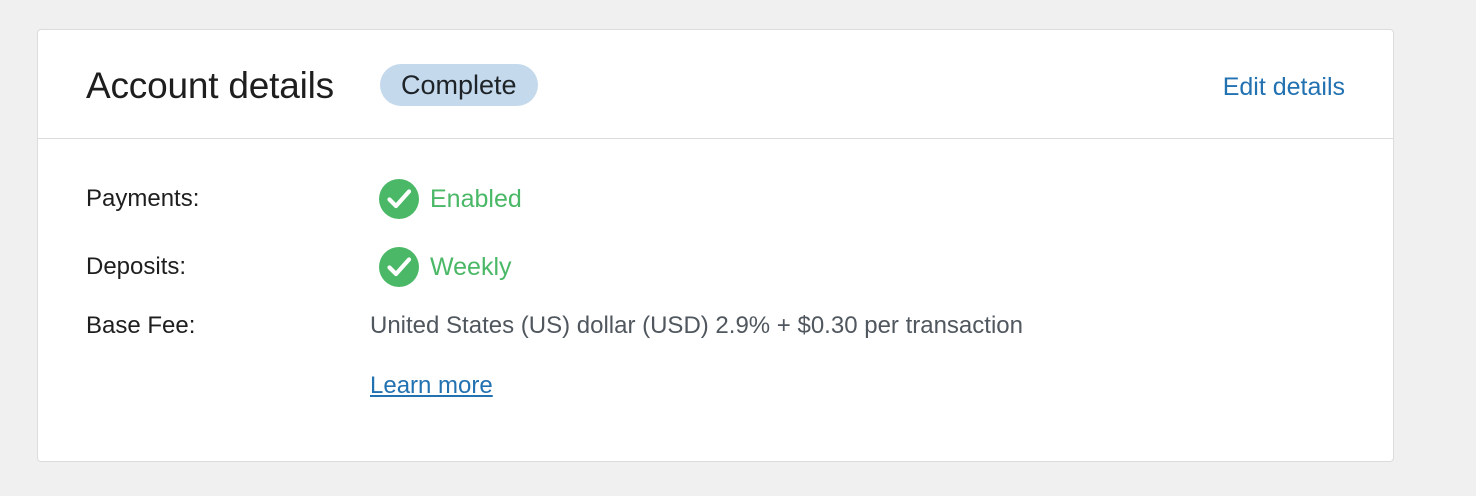  What do you see at coordinates (141, 325) in the screenshot?
I see `base-fee-label: Base Fee:` at bounding box center [141, 325].